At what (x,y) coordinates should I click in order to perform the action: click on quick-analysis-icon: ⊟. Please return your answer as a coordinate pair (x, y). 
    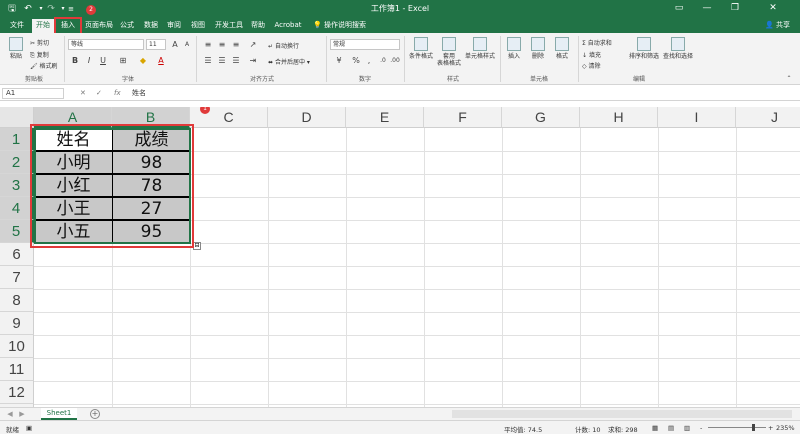
    Looking at the image, I should click on (197, 246).